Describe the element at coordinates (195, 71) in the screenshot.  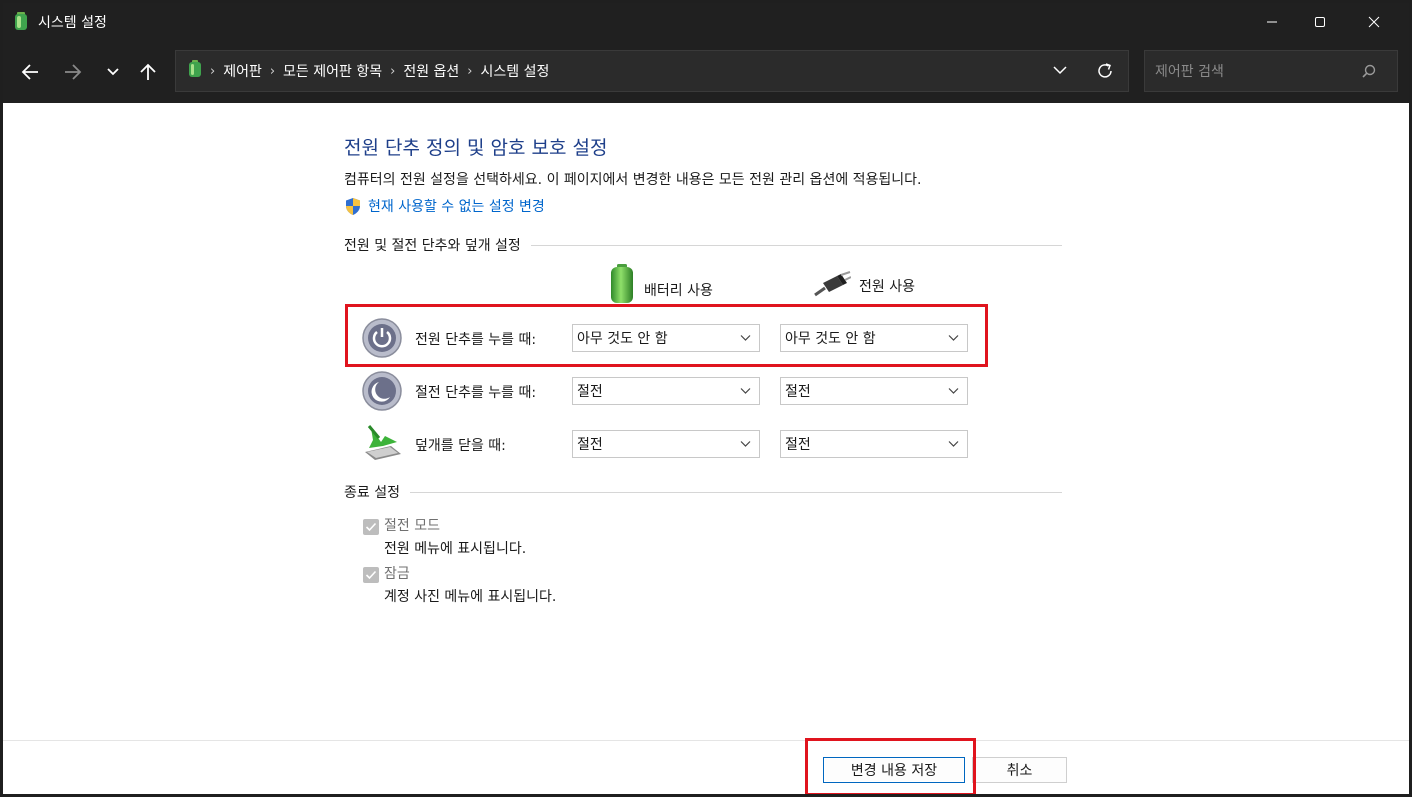
I see `address-power-icon` at that location.